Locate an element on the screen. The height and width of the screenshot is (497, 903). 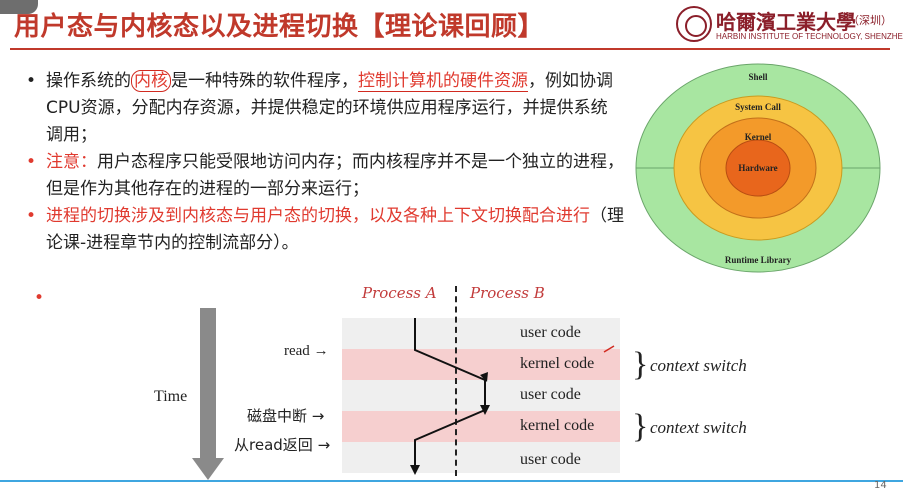
highlight-control-hardware: 控制计算机的硬件资源 is located at coordinates (443, 81).